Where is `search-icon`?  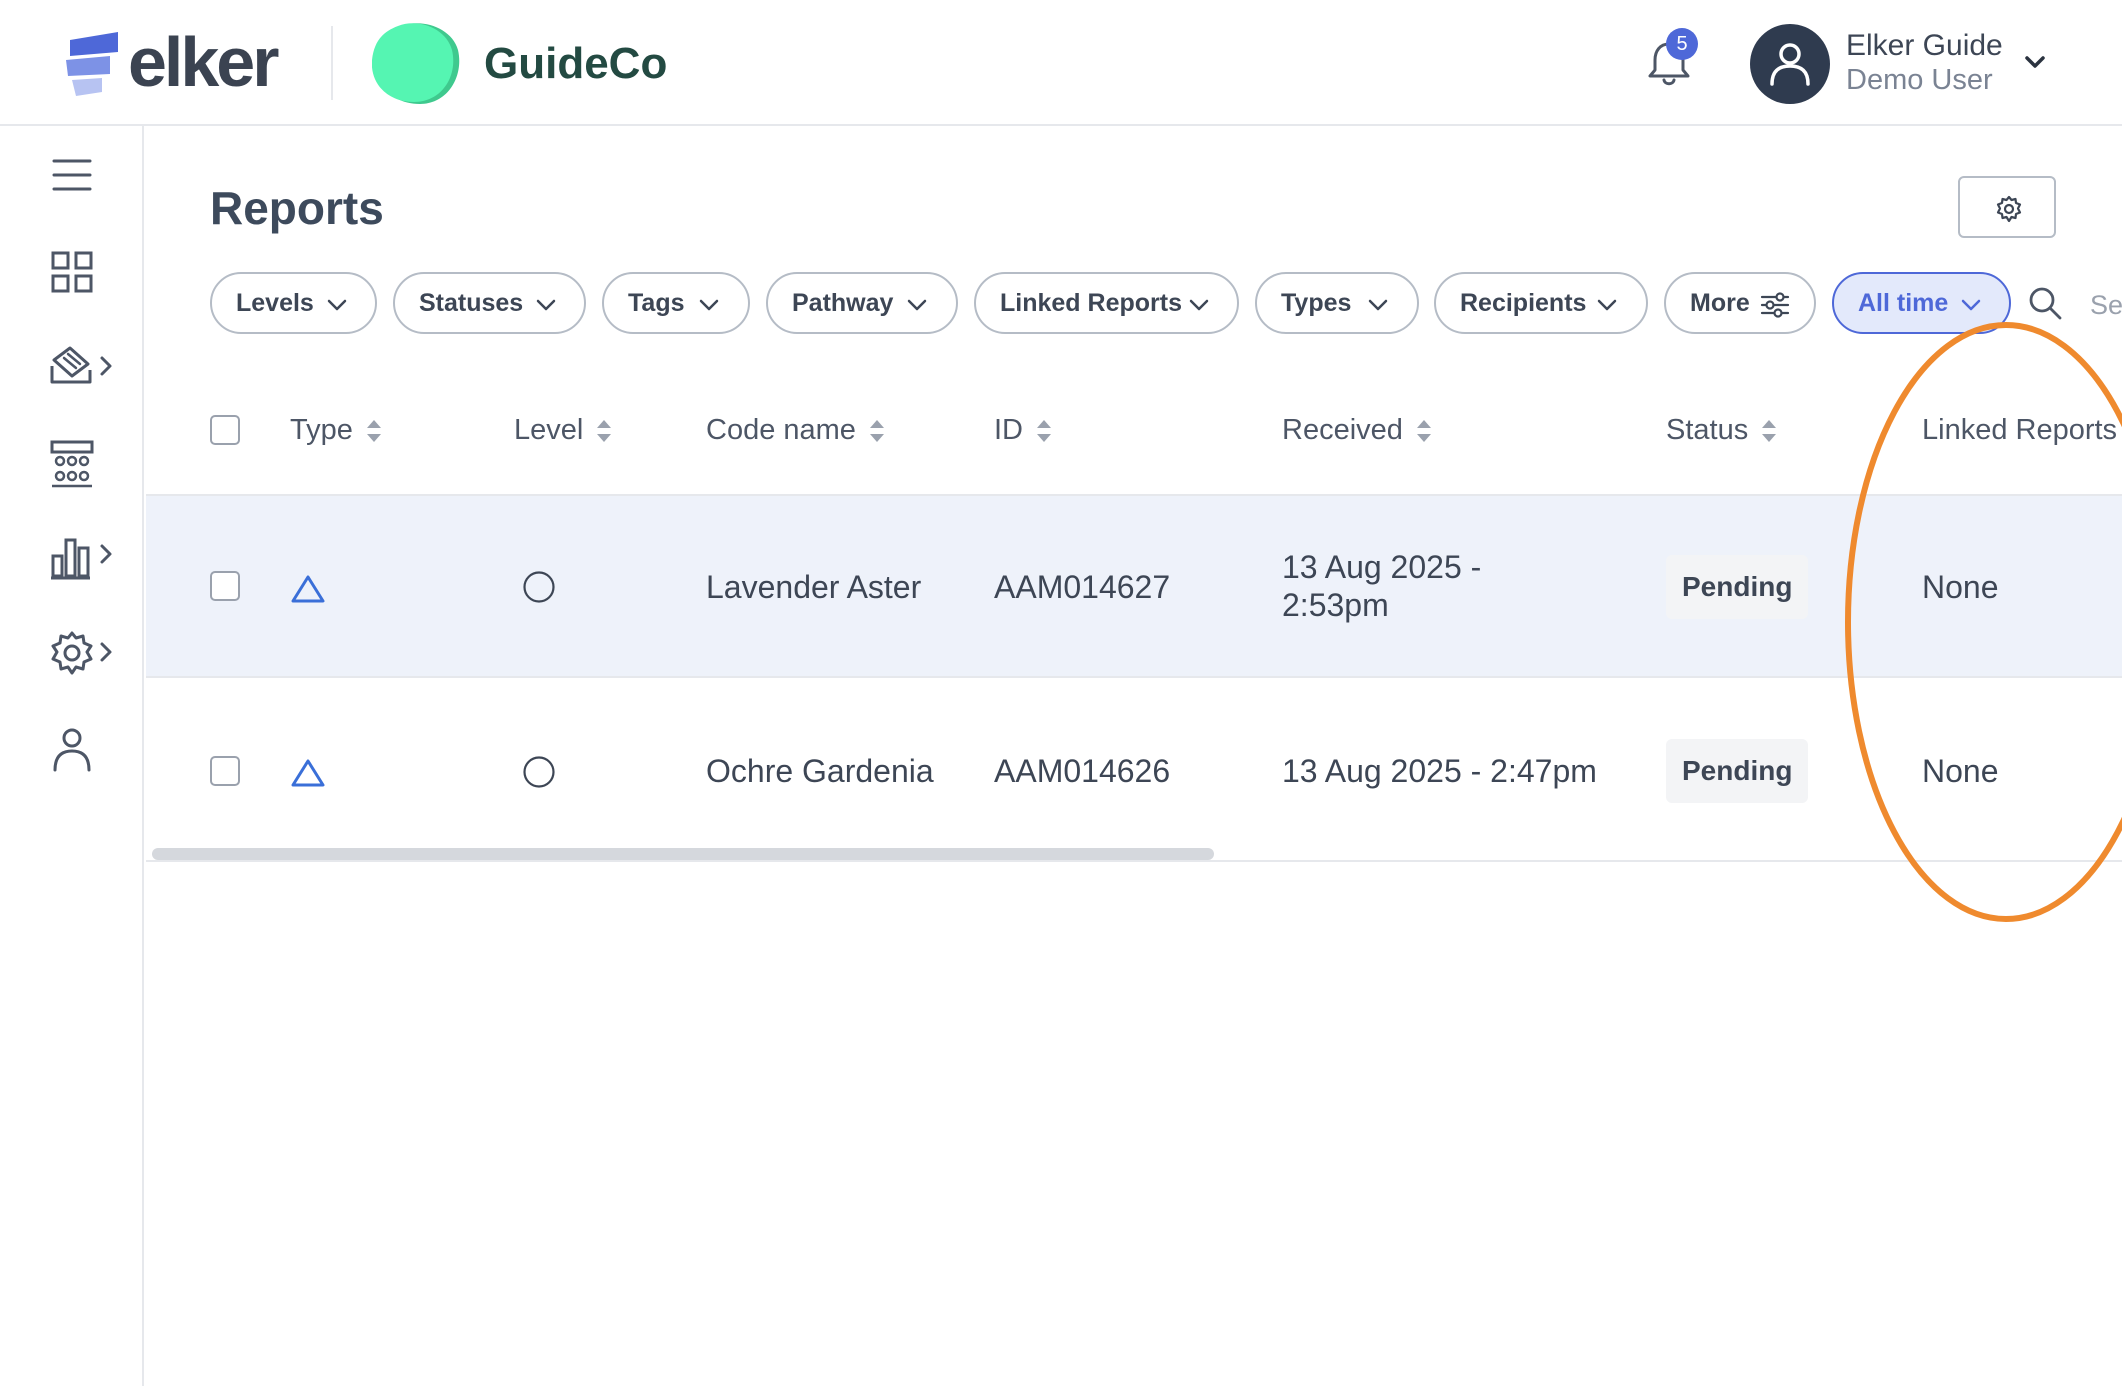 search-icon is located at coordinates (2045, 303).